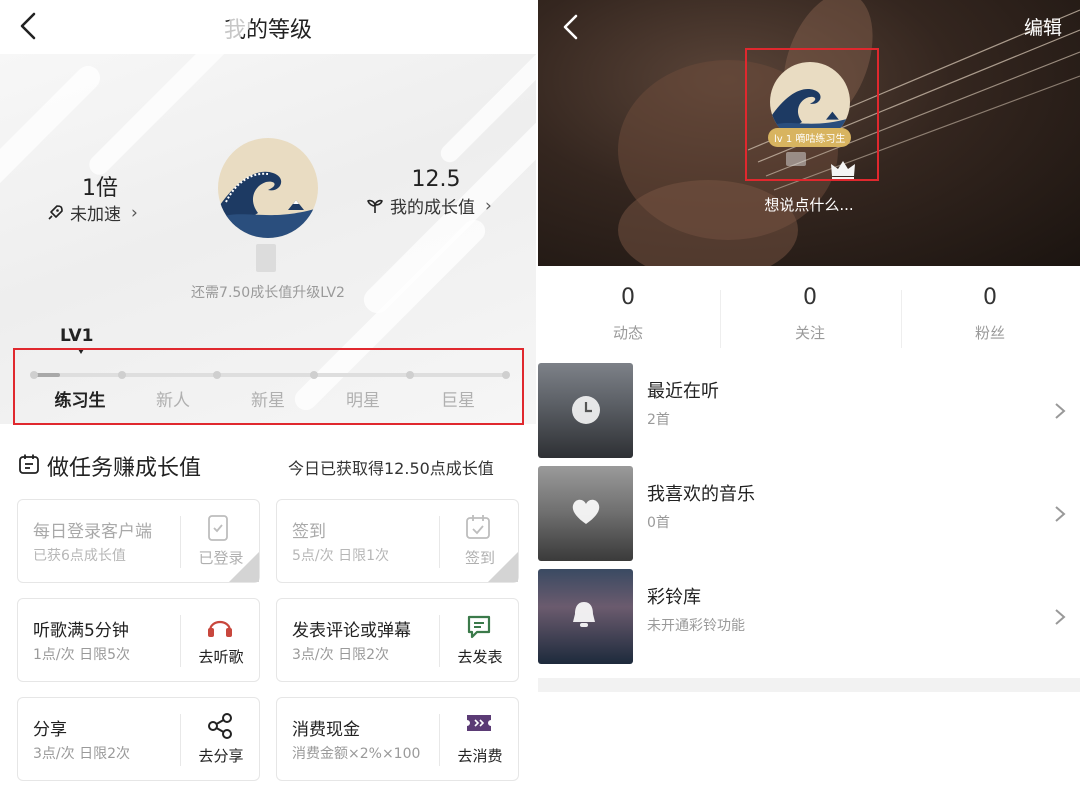 This screenshot has height=787, width=1080. I want to click on task-card: 每日登录客户端 已获6点成长值 已登录, so click(138, 541).